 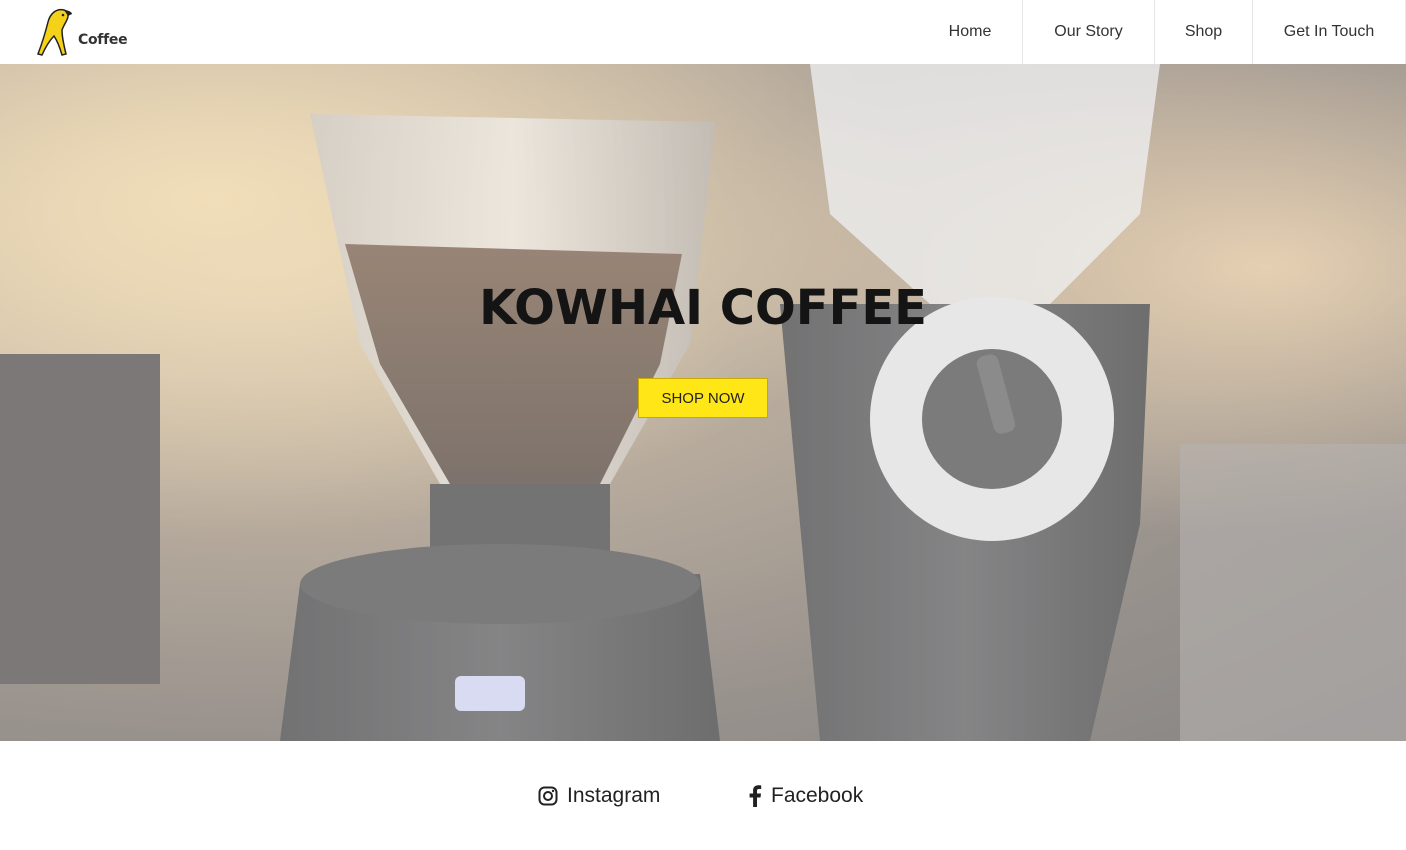 What do you see at coordinates (54, 32) in the screenshot?
I see `kowhai-bird-logo-icon` at bounding box center [54, 32].